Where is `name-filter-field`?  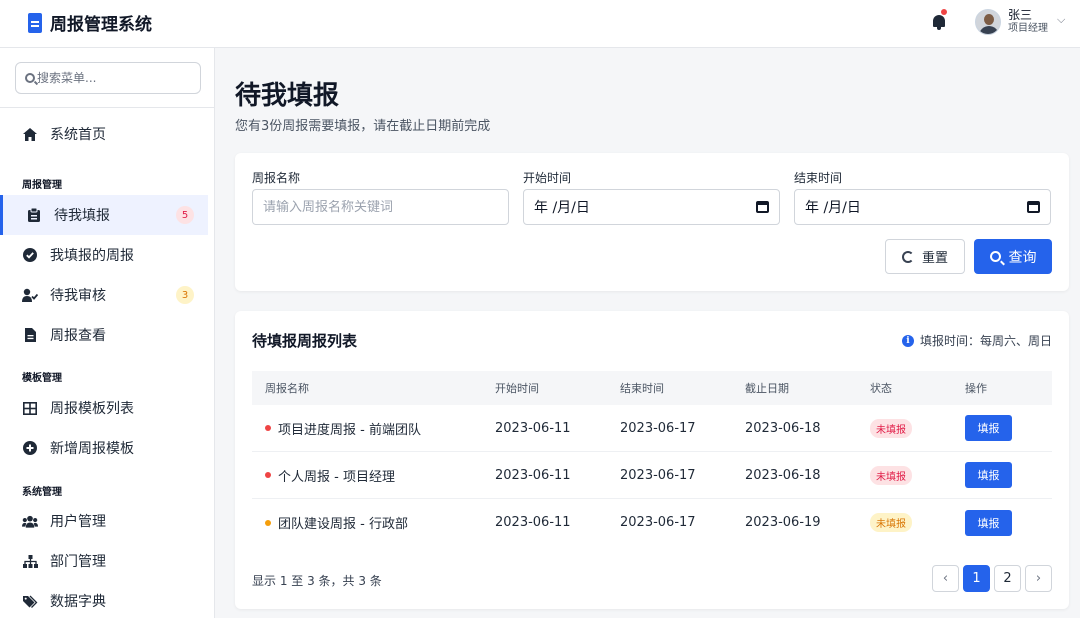 name-filter-field is located at coordinates (380, 207).